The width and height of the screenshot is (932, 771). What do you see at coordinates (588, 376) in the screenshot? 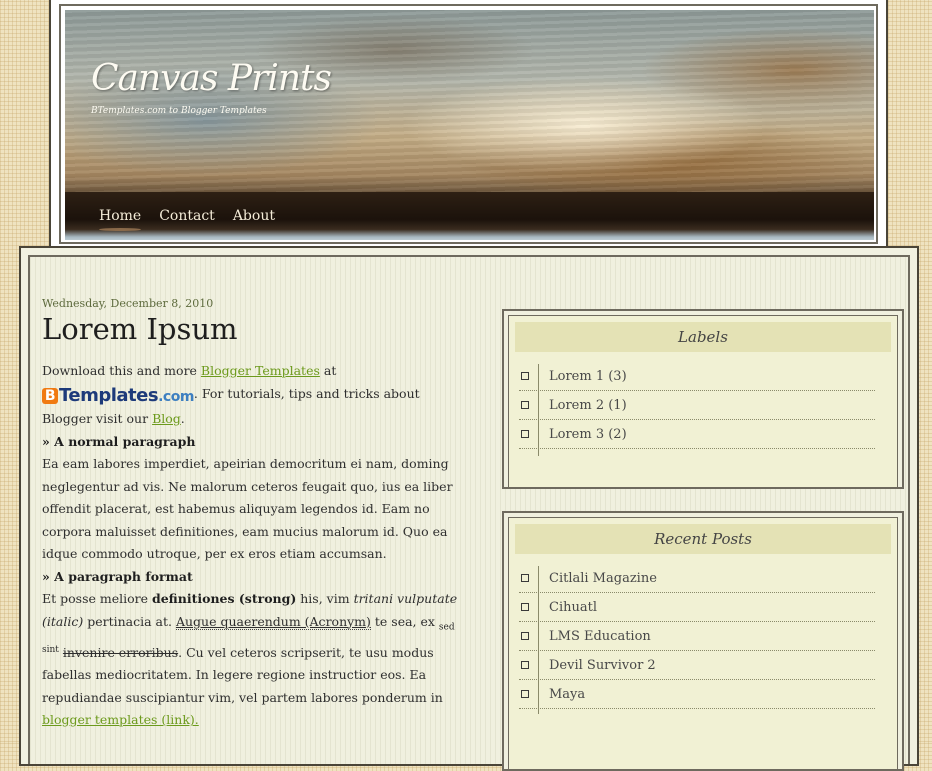
I see `label-link: Lorem 1 (3)` at bounding box center [588, 376].